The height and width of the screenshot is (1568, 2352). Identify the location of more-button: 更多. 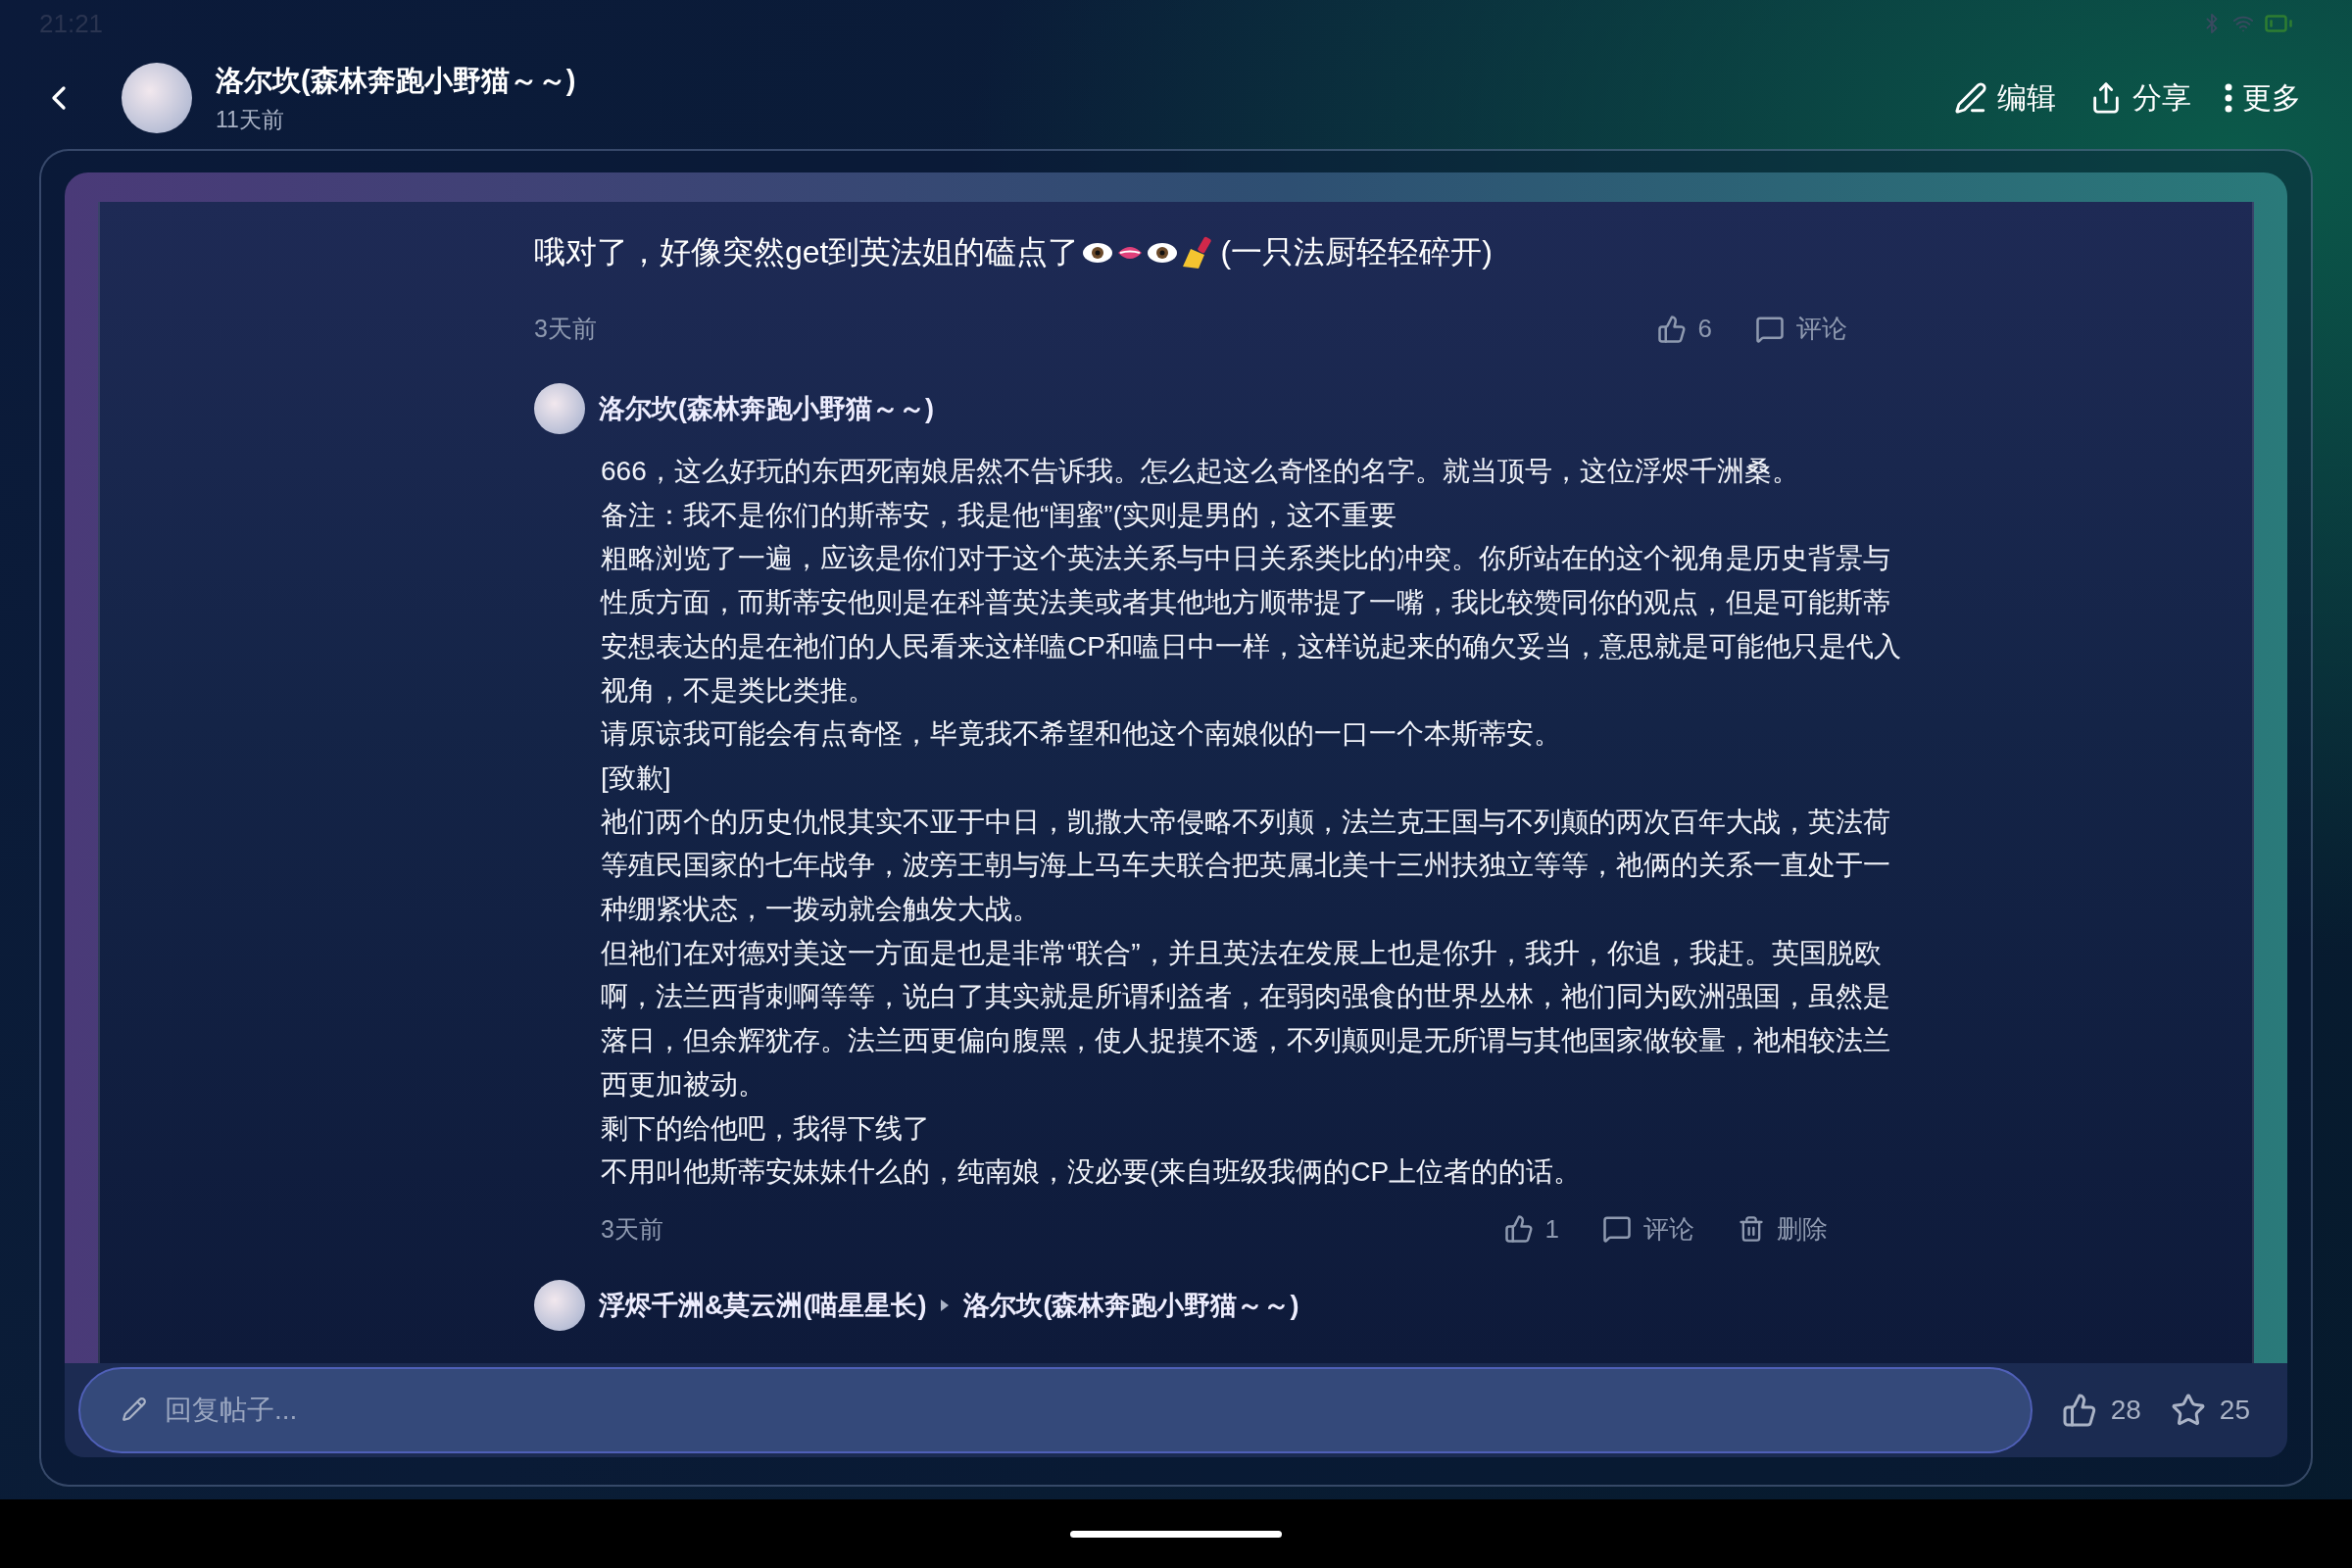
(2263, 98).